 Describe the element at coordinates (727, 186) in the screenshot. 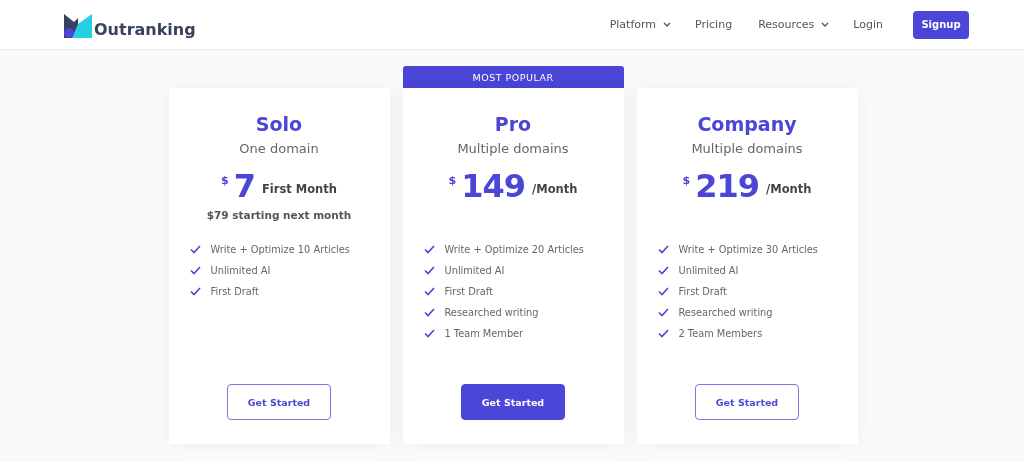

I see `price-amount: 219` at that location.